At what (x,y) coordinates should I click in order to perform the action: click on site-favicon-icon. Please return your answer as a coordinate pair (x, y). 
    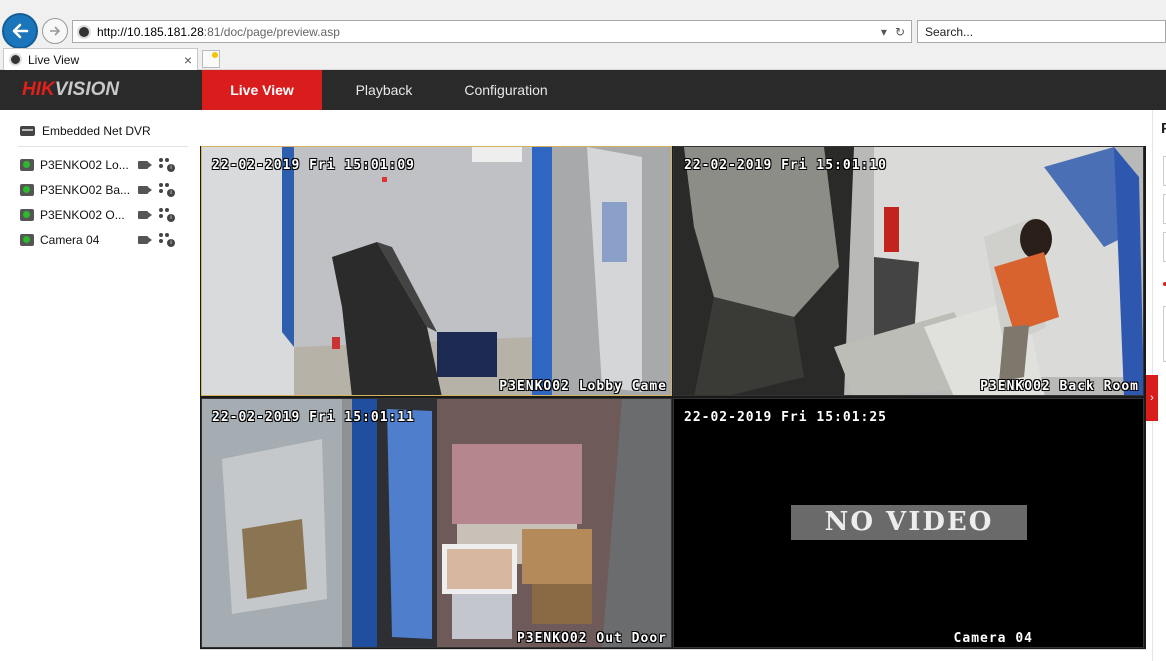
    Looking at the image, I should click on (84, 31).